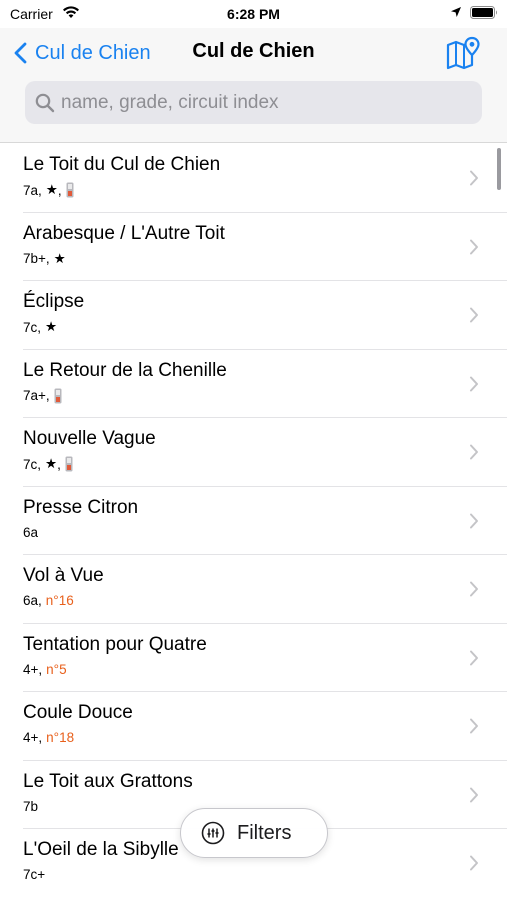 The image size is (507, 900). What do you see at coordinates (499, 169) in the screenshot?
I see `scrollbar` at bounding box center [499, 169].